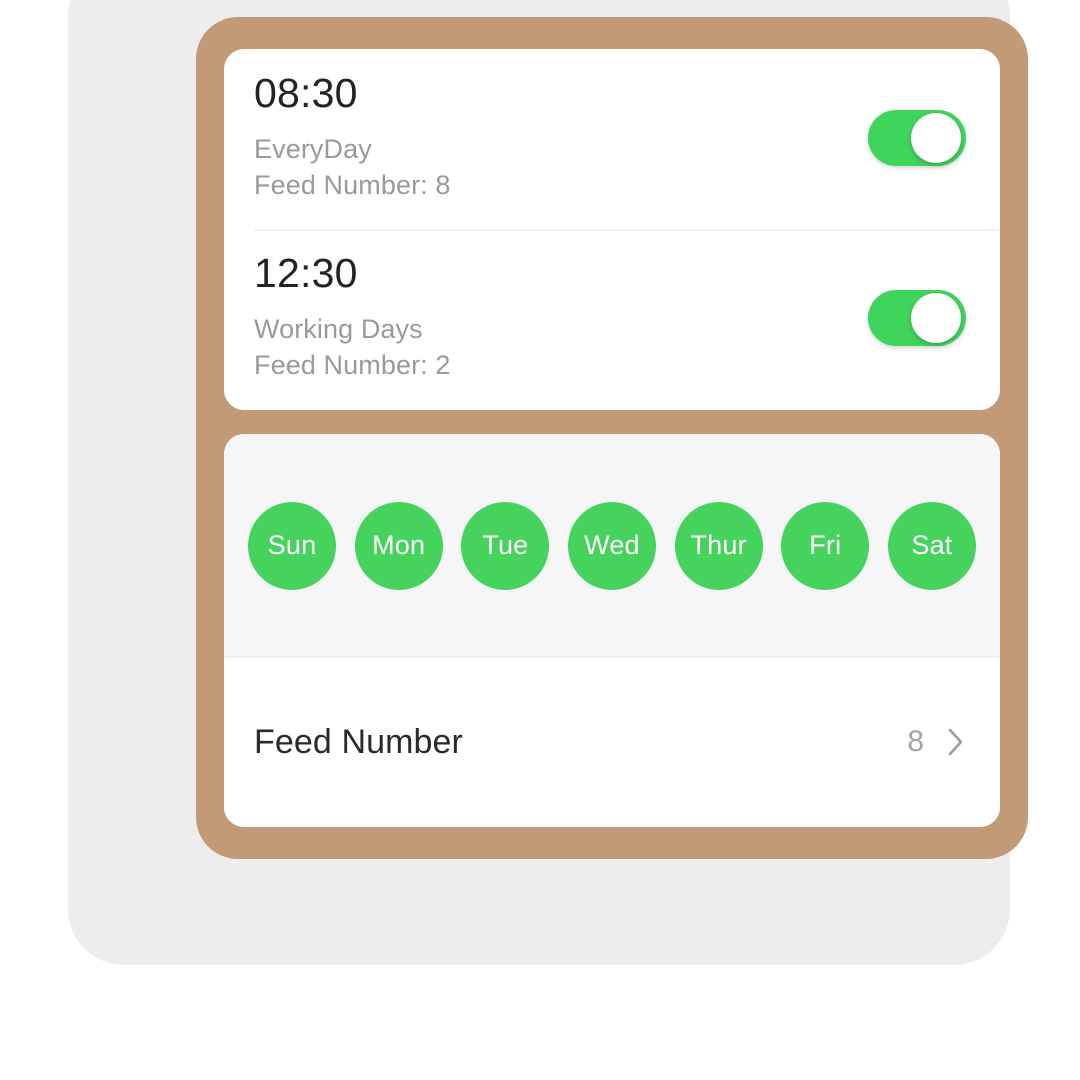 The width and height of the screenshot is (1080, 1080). I want to click on day-chip-tue: Tue, so click(505, 545).